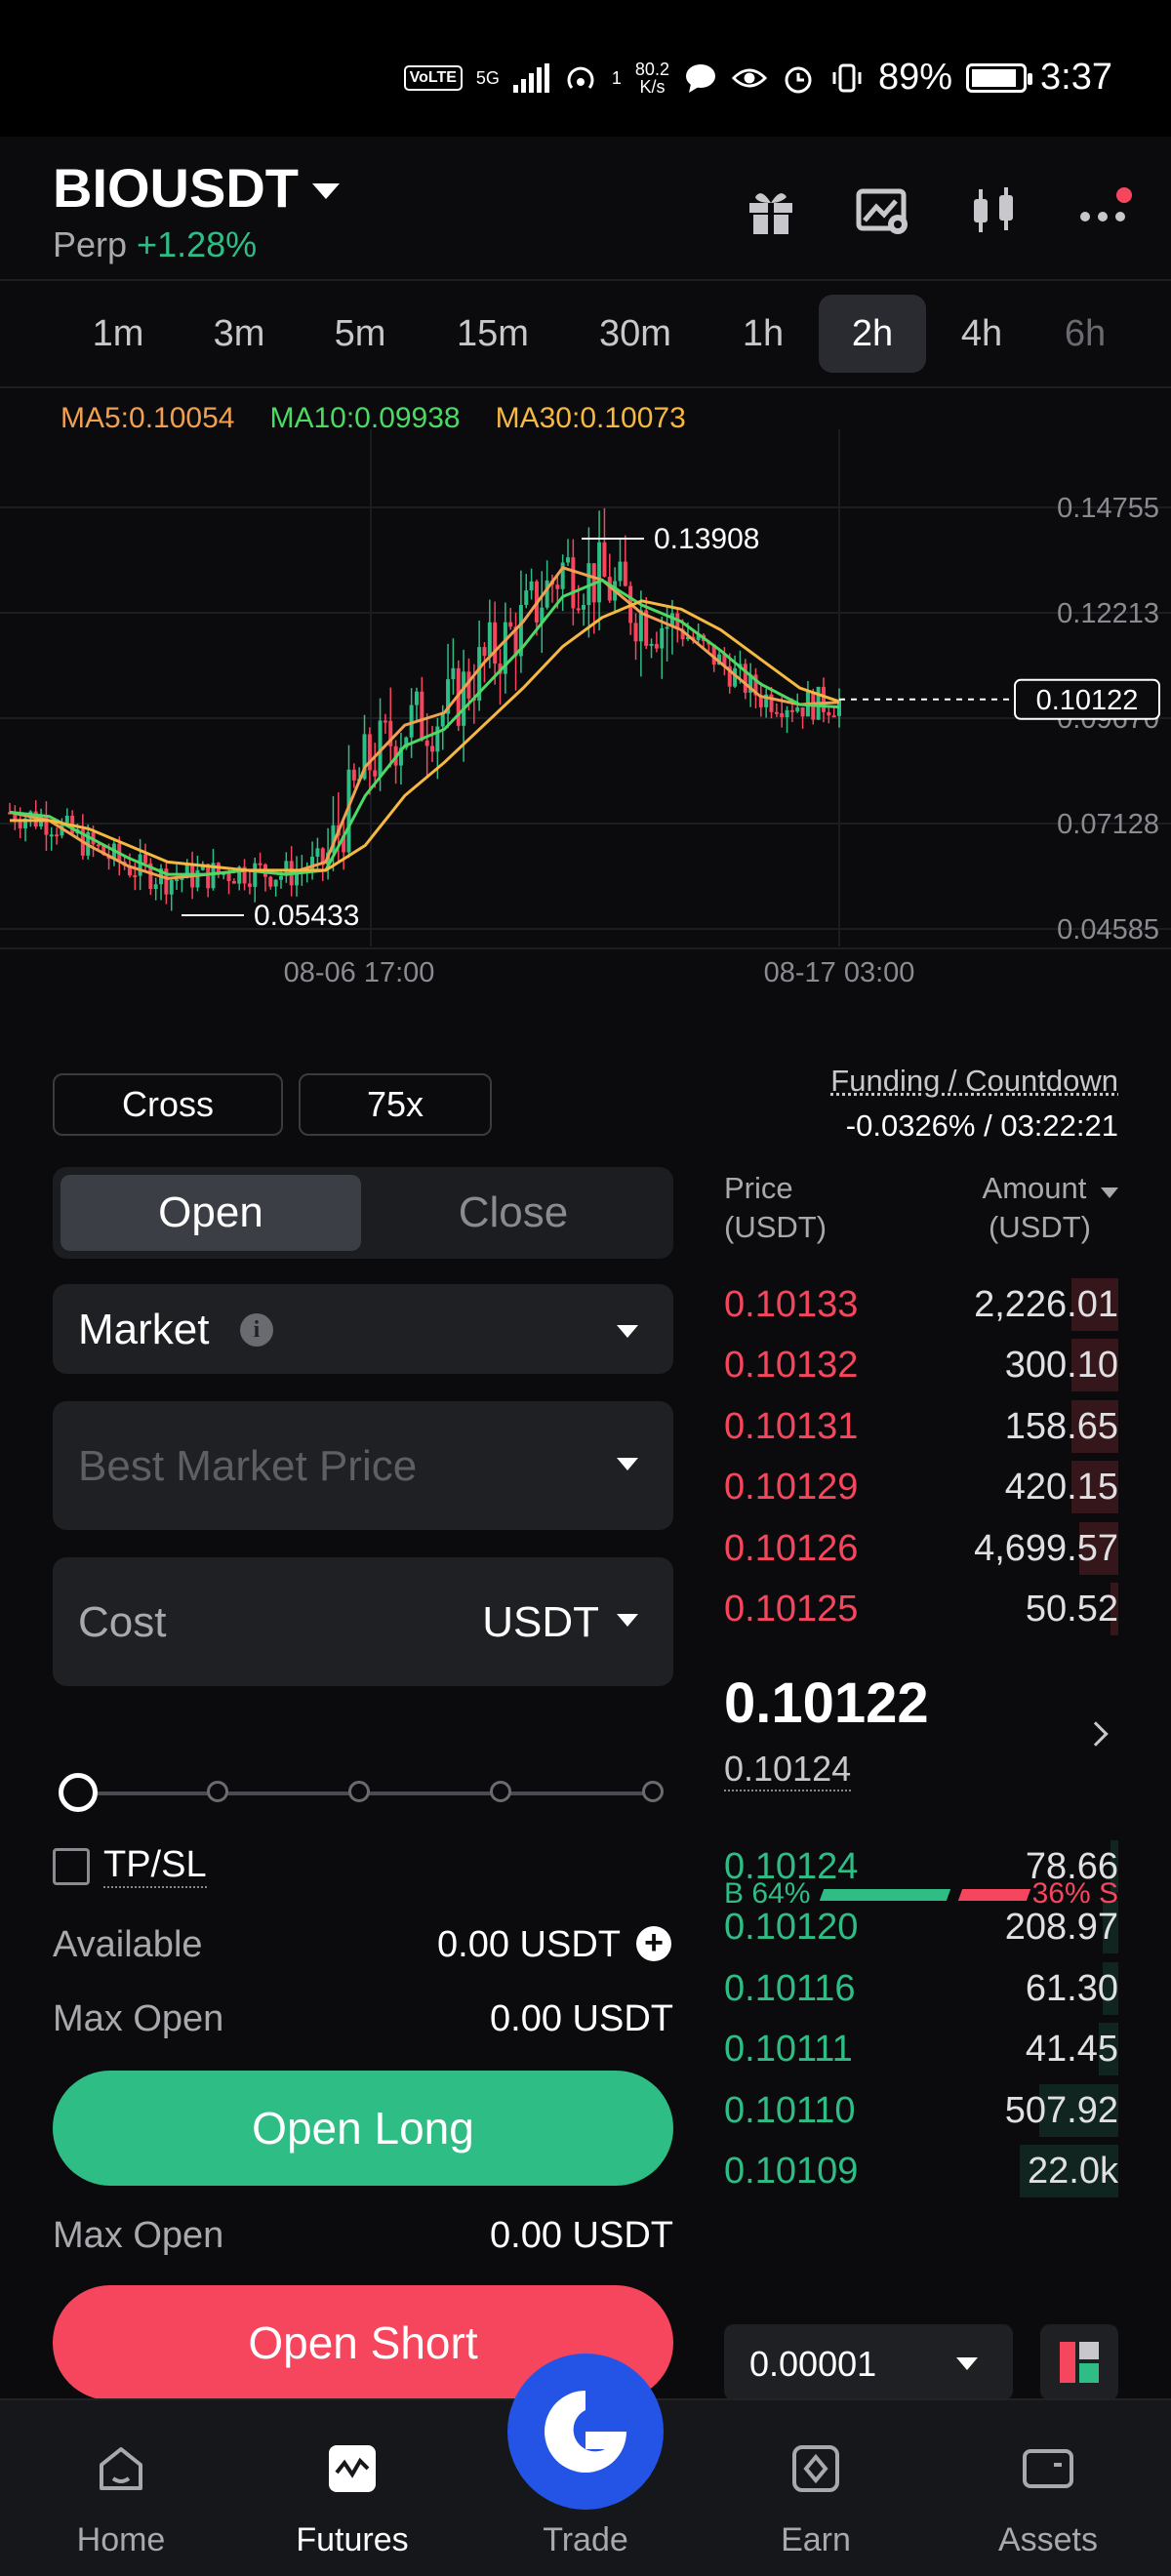 This screenshot has height=2576, width=1171. What do you see at coordinates (1079, 2362) in the screenshot?
I see `orderbook-layout-icon` at bounding box center [1079, 2362].